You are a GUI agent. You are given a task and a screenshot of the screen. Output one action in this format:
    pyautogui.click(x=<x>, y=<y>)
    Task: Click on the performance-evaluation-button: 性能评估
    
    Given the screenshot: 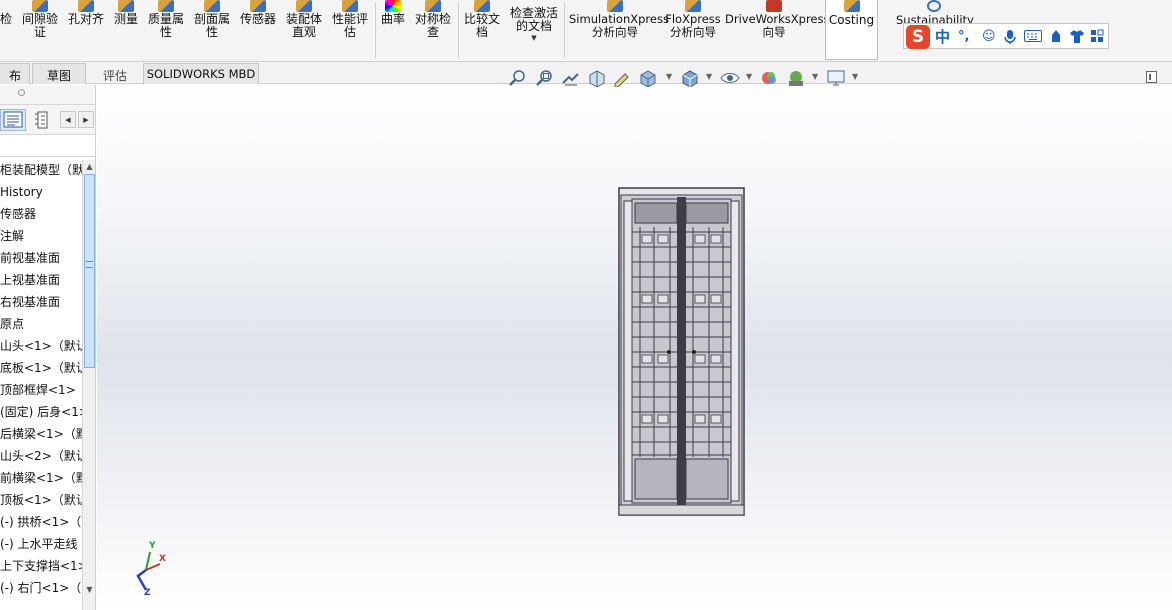 What is the action you would take?
    pyautogui.click(x=350, y=31)
    